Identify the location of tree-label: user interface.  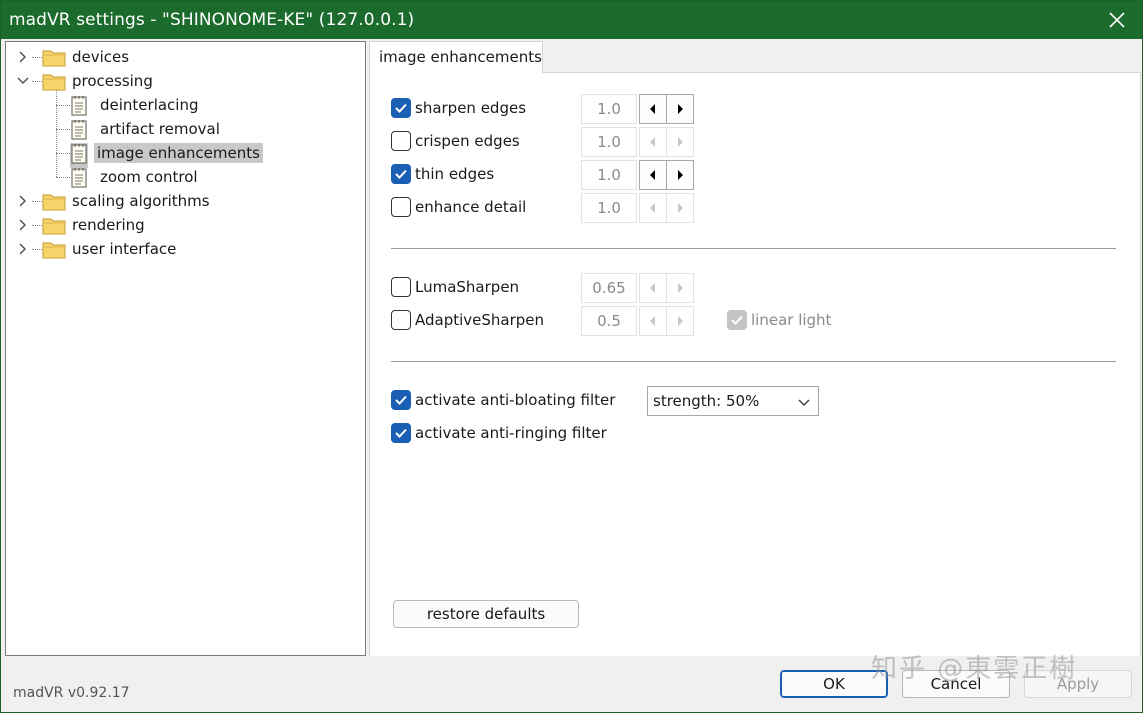
(124, 249).